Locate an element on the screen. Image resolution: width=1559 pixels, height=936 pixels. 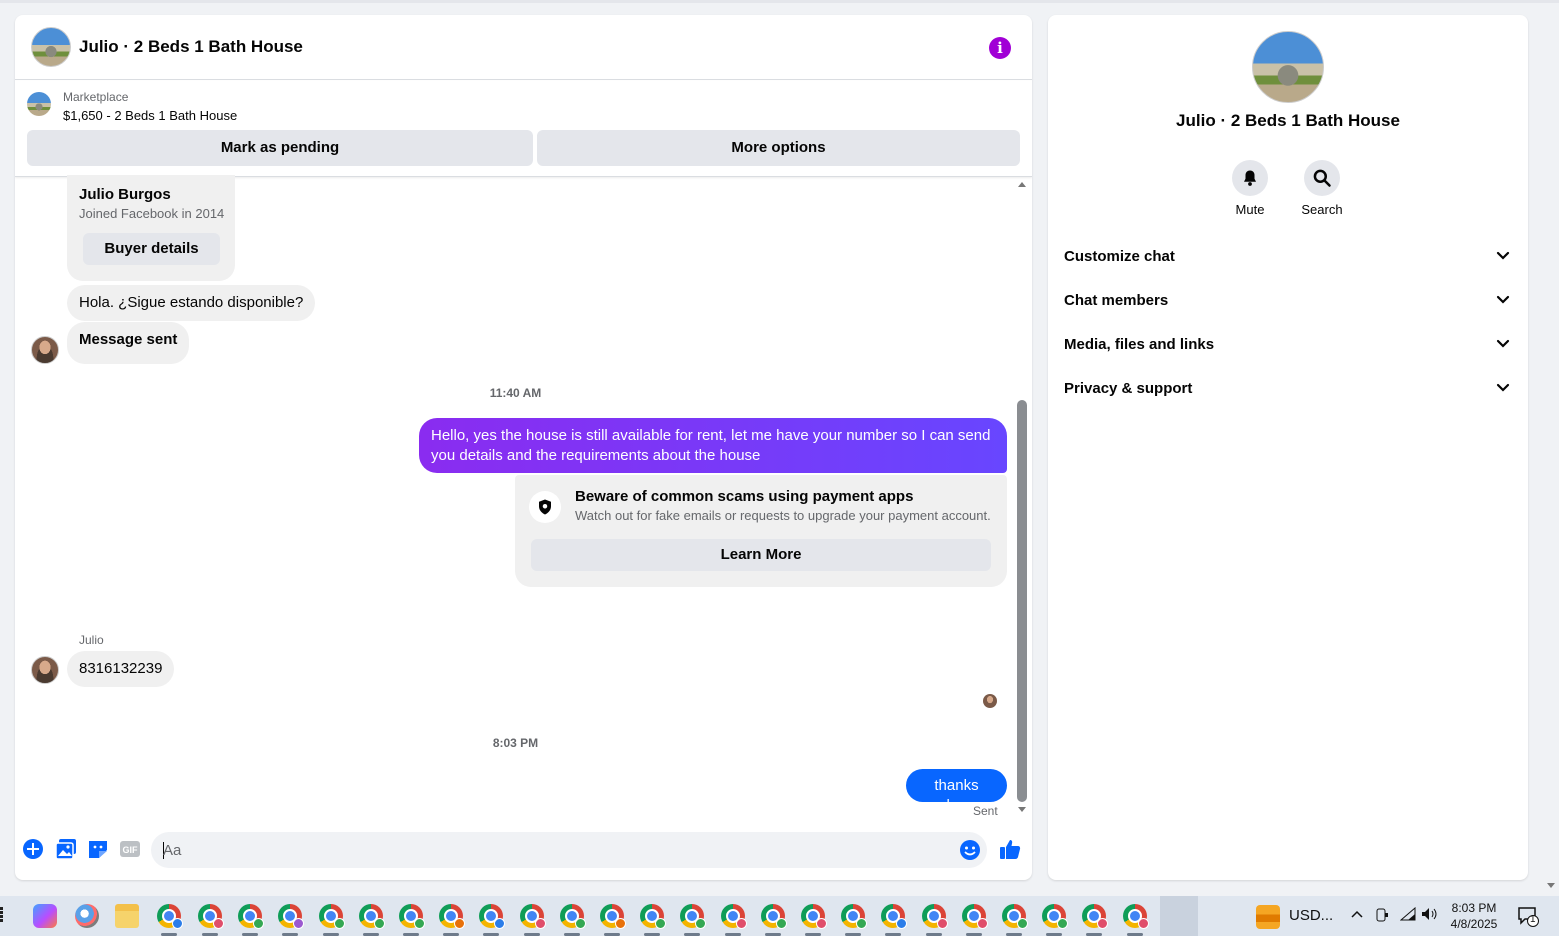
more-options-button: More options is located at coordinates (778, 148).